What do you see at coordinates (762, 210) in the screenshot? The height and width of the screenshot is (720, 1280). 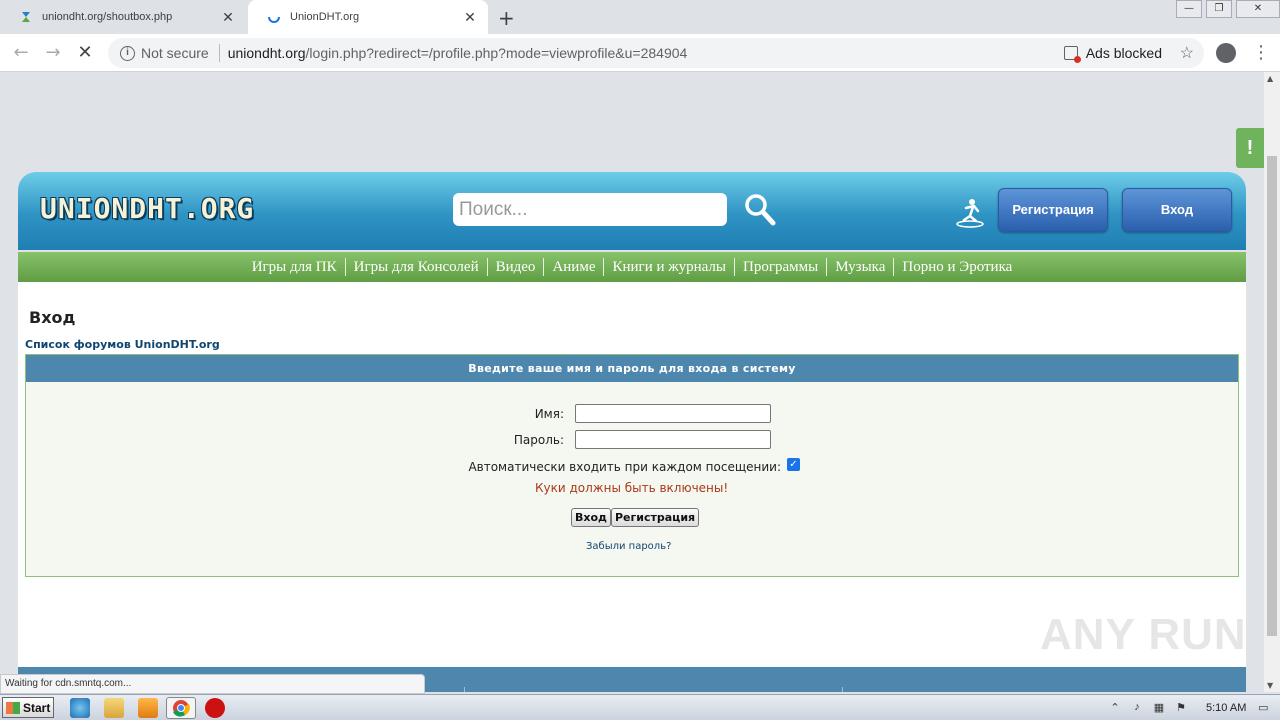 I see `search-icon` at bounding box center [762, 210].